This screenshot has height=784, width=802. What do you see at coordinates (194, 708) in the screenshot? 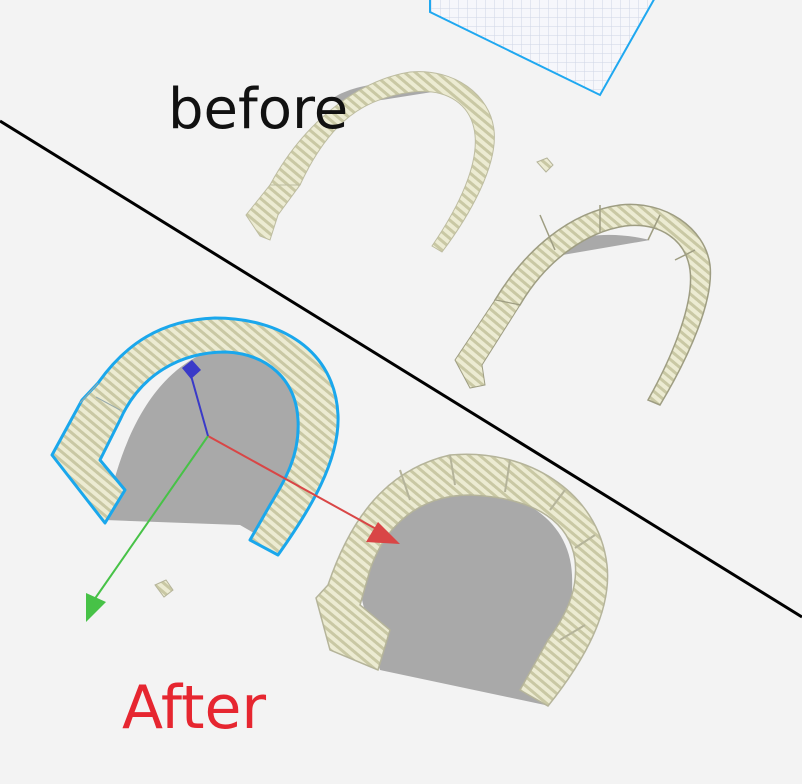
I see `after-label: After` at bounding box center [194, 708].